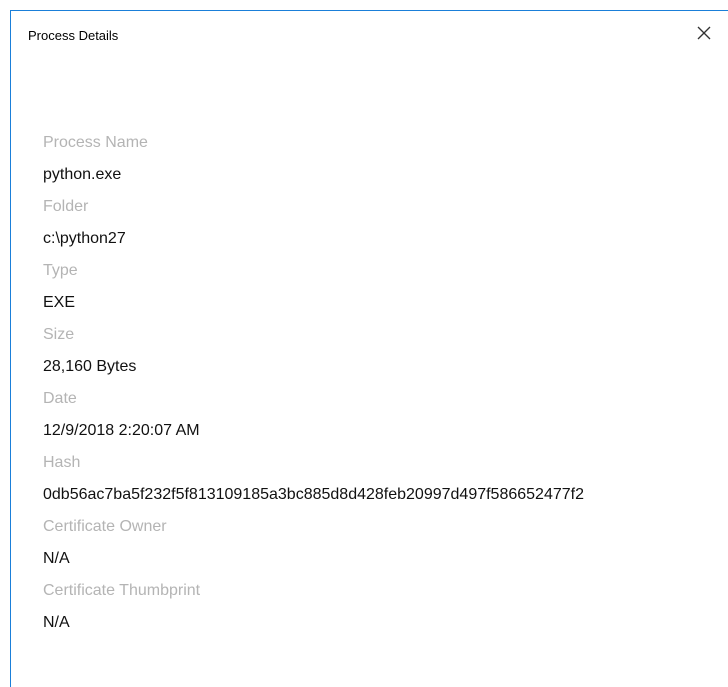  I want to click on field-label: Process Name, so click(95, 142).